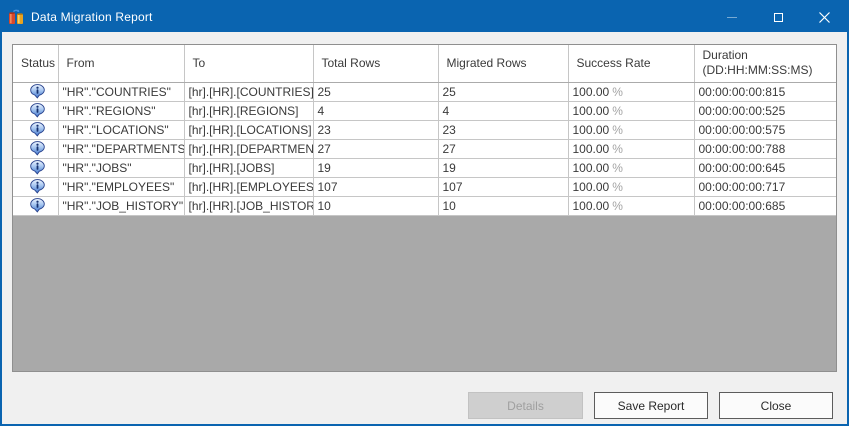  I want to click on total-rows-cell: 25, so click(376, 92).